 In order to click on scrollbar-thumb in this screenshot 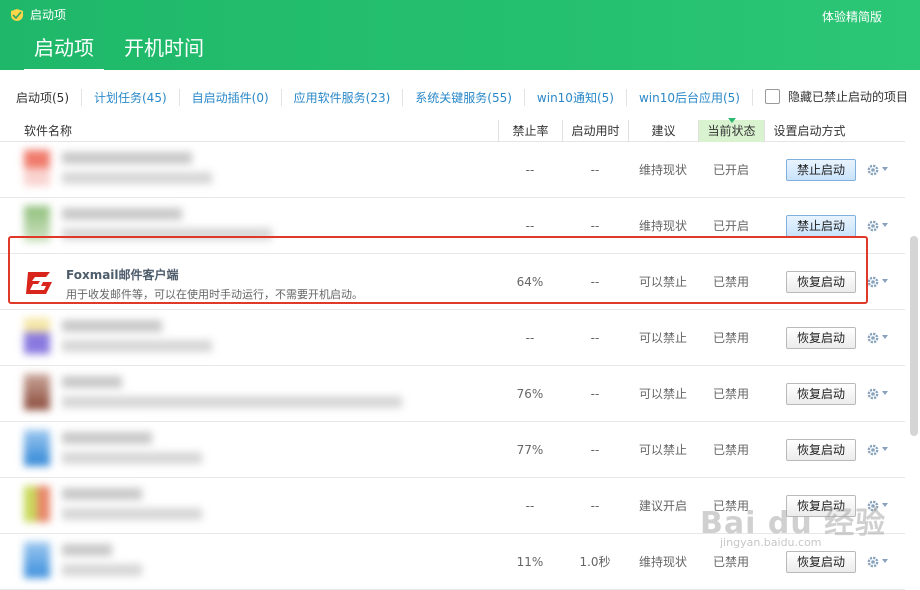, I will do `click(914, 336)`.